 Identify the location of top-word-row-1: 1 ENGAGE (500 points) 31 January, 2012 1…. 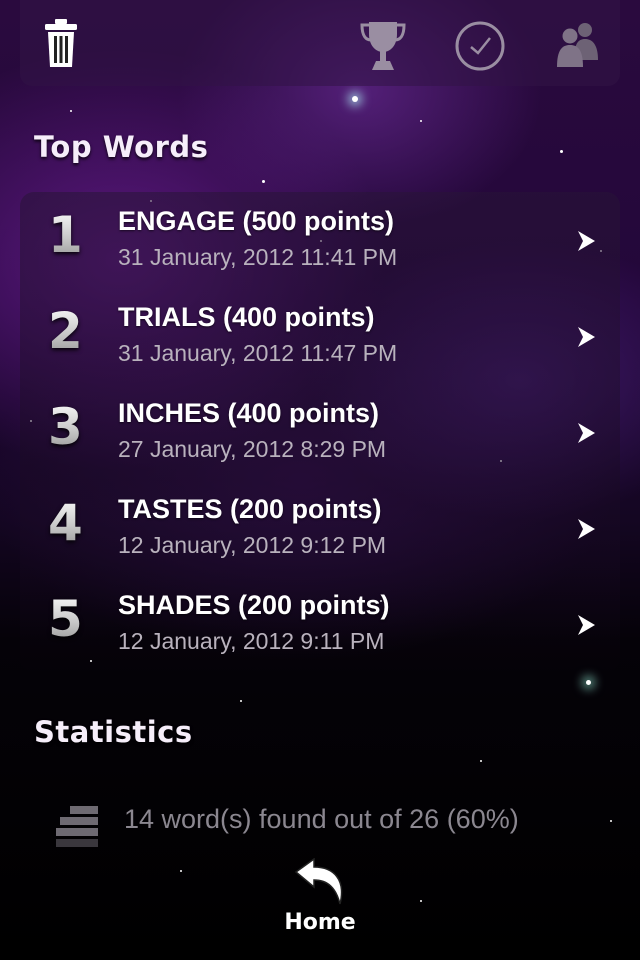
(320, 240).